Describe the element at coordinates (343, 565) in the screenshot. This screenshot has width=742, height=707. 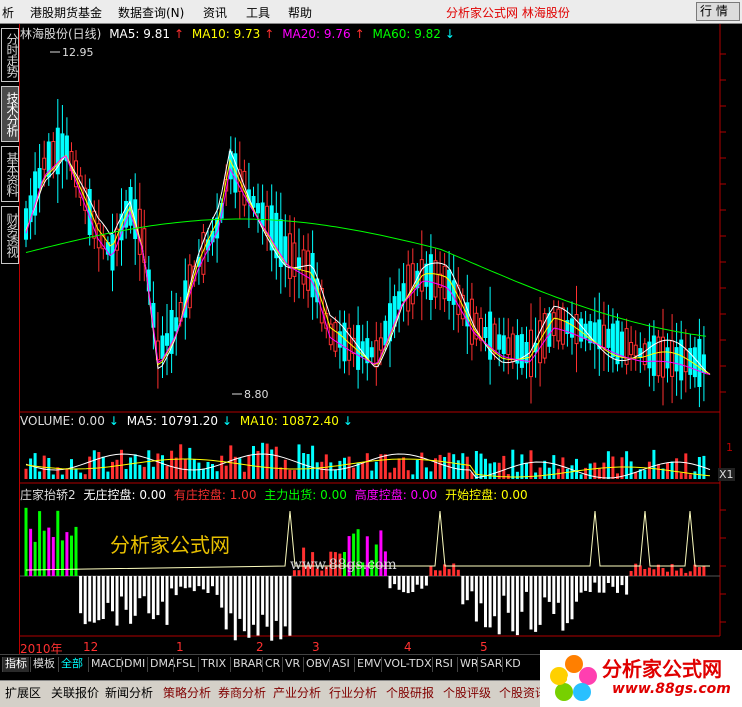
I see `watermark-url: www.88gs.com` at that location.